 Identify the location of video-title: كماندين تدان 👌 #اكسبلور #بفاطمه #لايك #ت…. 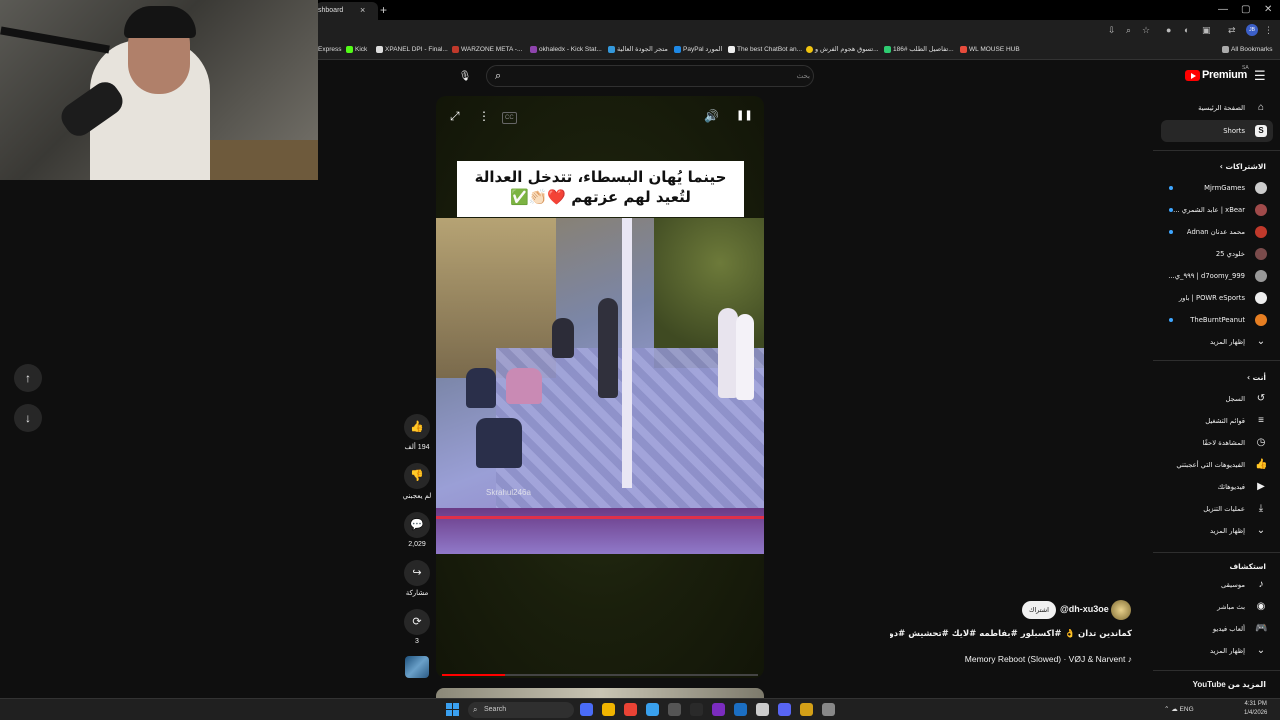
(1011, 634).